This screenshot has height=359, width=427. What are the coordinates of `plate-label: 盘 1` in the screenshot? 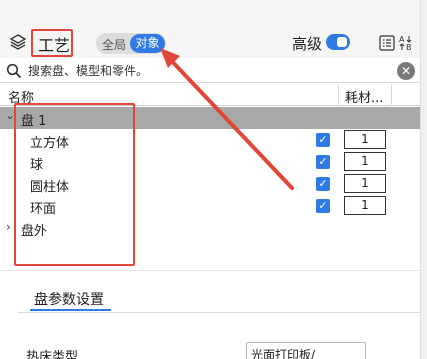 It's located at (34, 121).